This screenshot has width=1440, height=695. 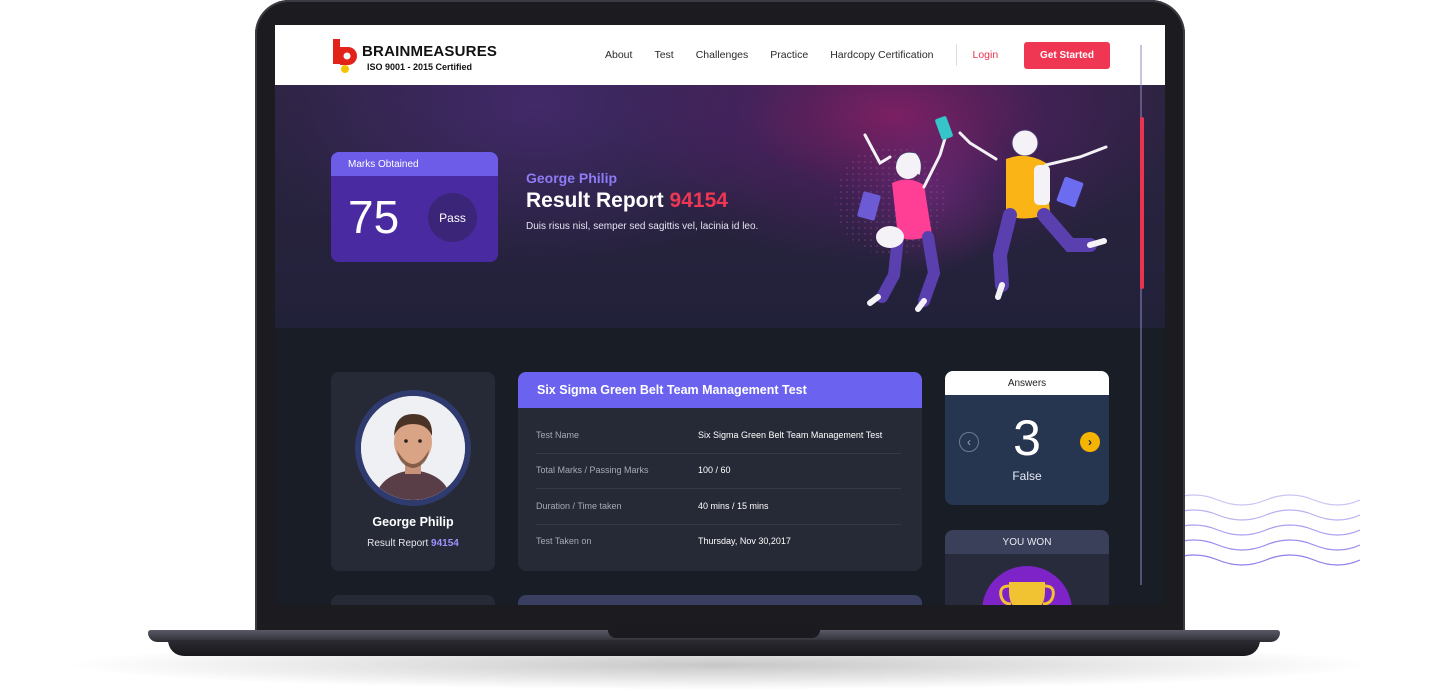 What do you see at coordinates (789, 55) in the screenshot?
I see `nav-link-practice: Practice` at bounding box center [789, 55].